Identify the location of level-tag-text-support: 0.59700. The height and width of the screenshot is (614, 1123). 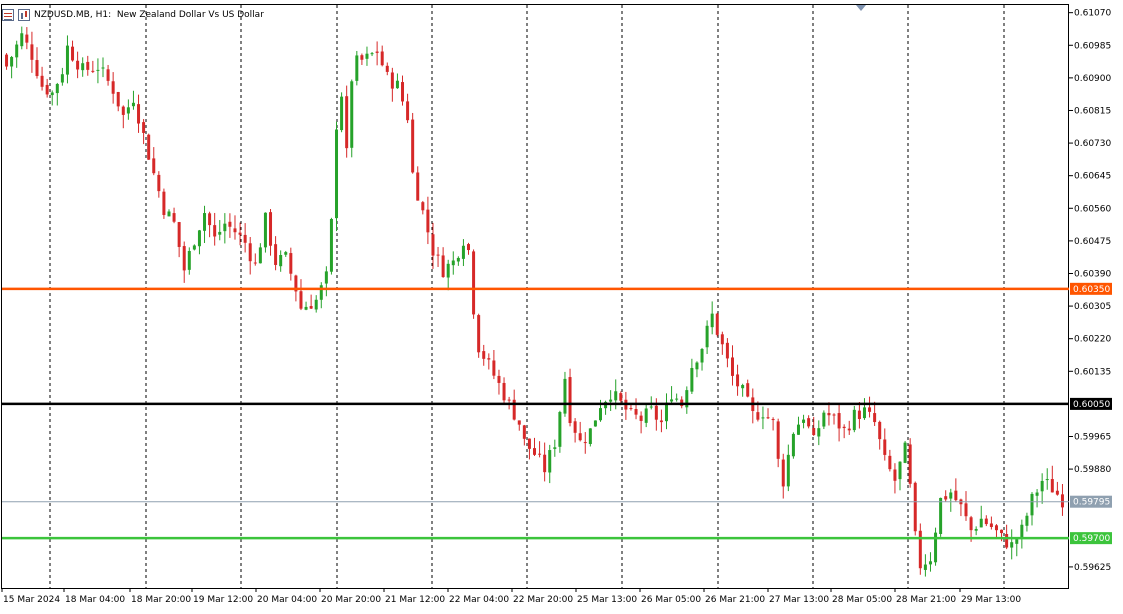
(1091, 539).